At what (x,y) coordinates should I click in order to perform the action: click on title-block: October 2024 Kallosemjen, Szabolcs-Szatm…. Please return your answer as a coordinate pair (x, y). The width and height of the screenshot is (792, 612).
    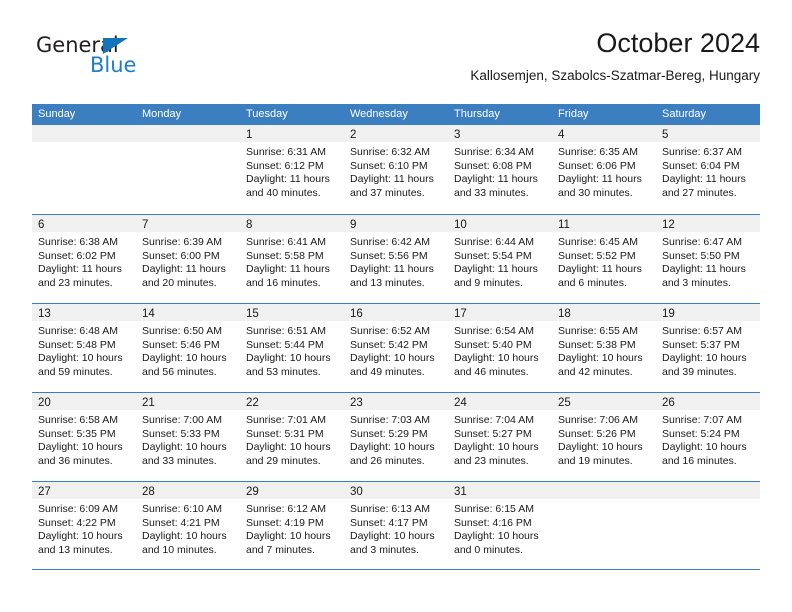
    Looking at the image, I should click on (615, 56).